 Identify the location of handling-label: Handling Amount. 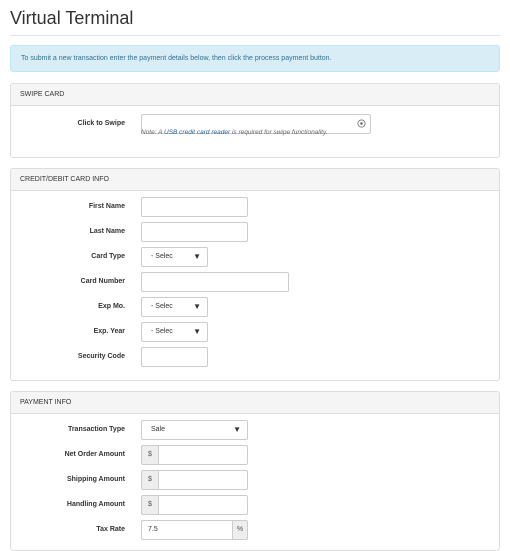
(95, 504).